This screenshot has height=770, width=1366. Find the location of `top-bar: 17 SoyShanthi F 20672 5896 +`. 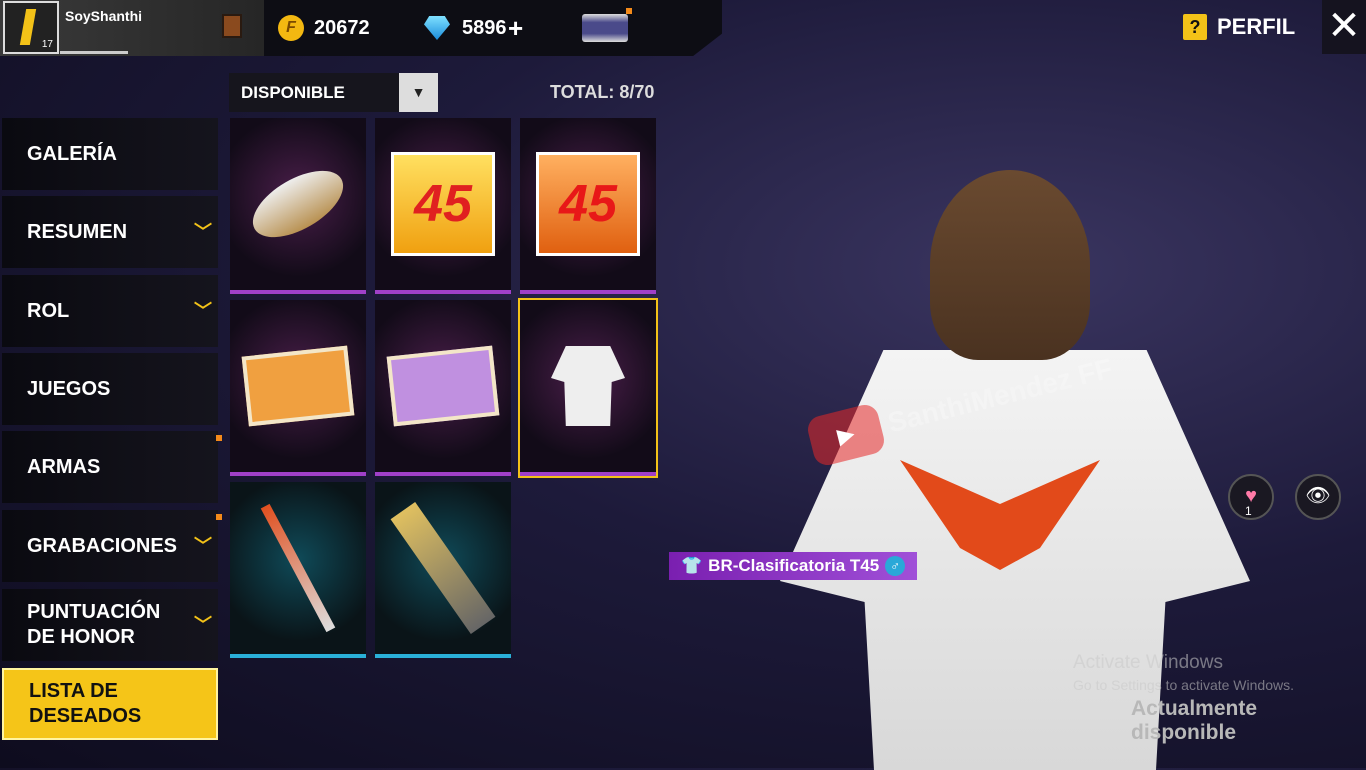

top-bar: 17 SoyShanthi F 20672 5896 + is located at coordinates (361, 28).